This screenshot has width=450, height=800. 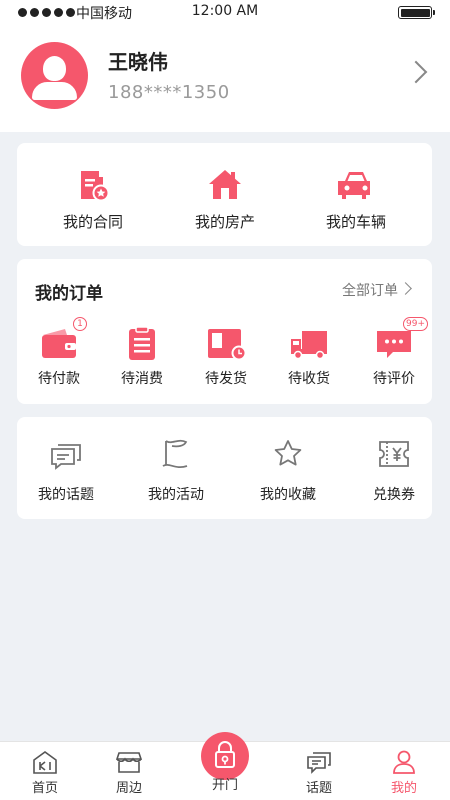 I want to click on pending-payment-button: 1 待付款, so click(x=59, y=352).